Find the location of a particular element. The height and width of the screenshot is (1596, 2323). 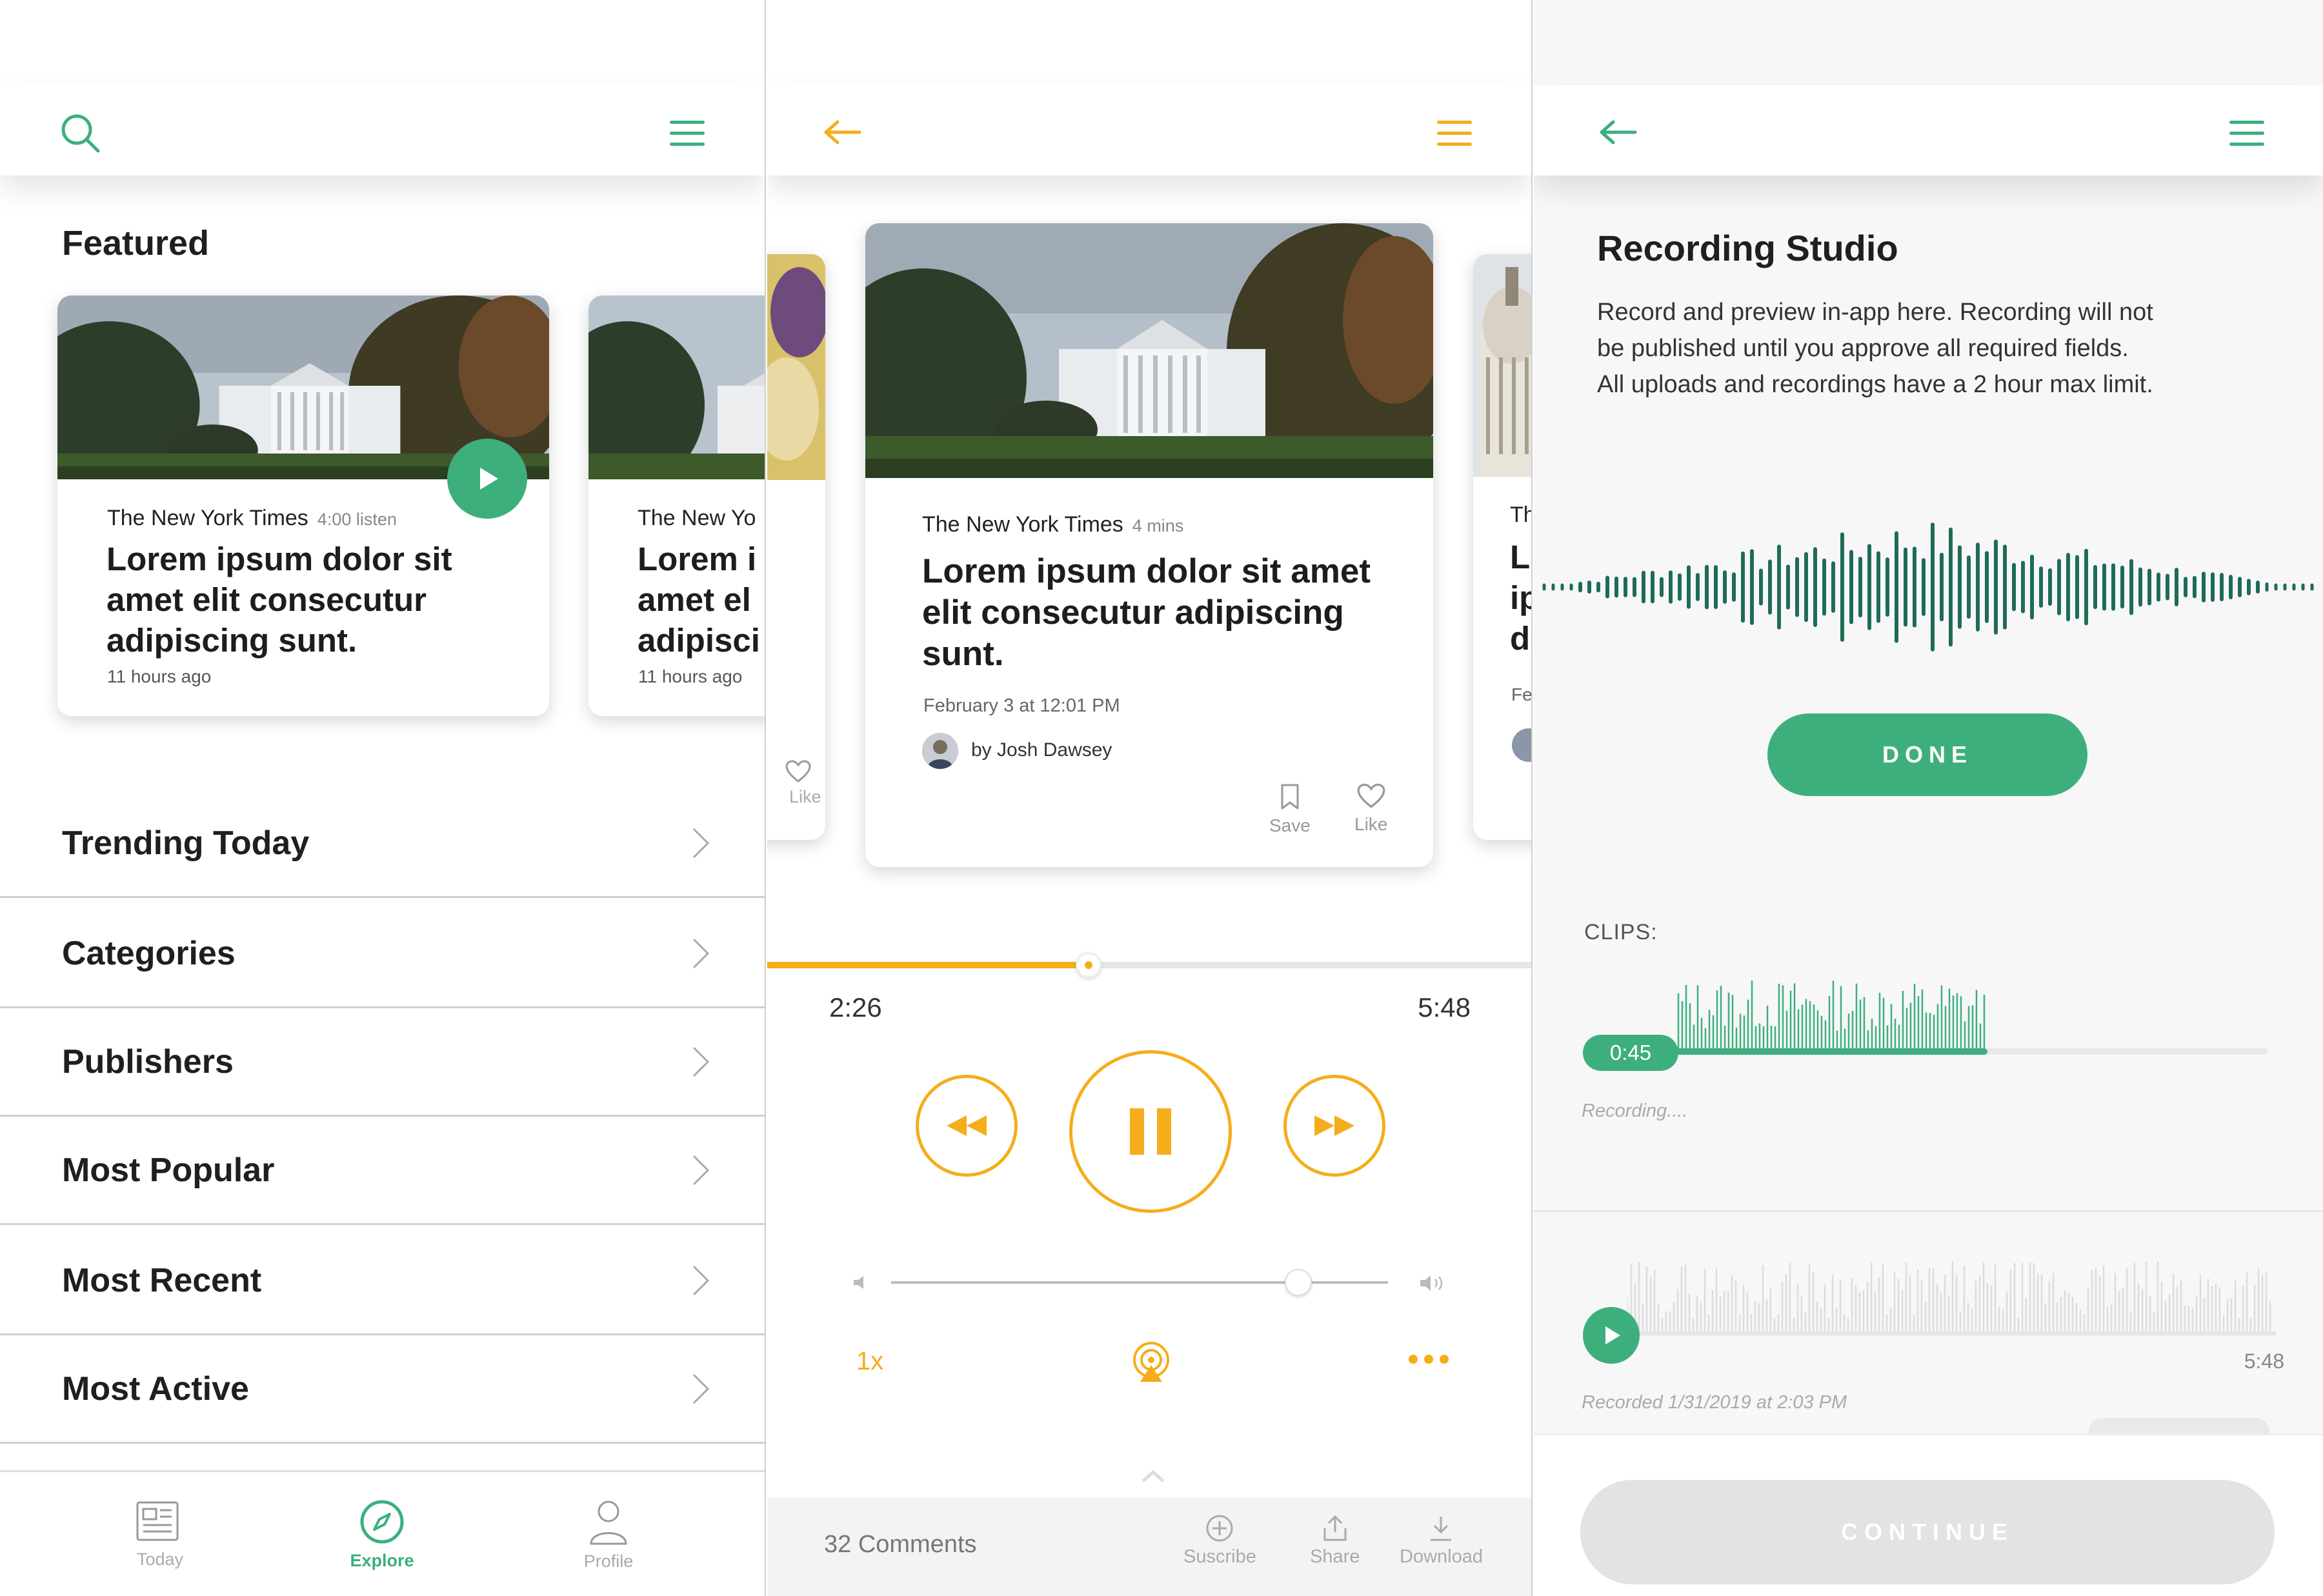

list-item-categories: Categories is located at coordinates (383, 954).